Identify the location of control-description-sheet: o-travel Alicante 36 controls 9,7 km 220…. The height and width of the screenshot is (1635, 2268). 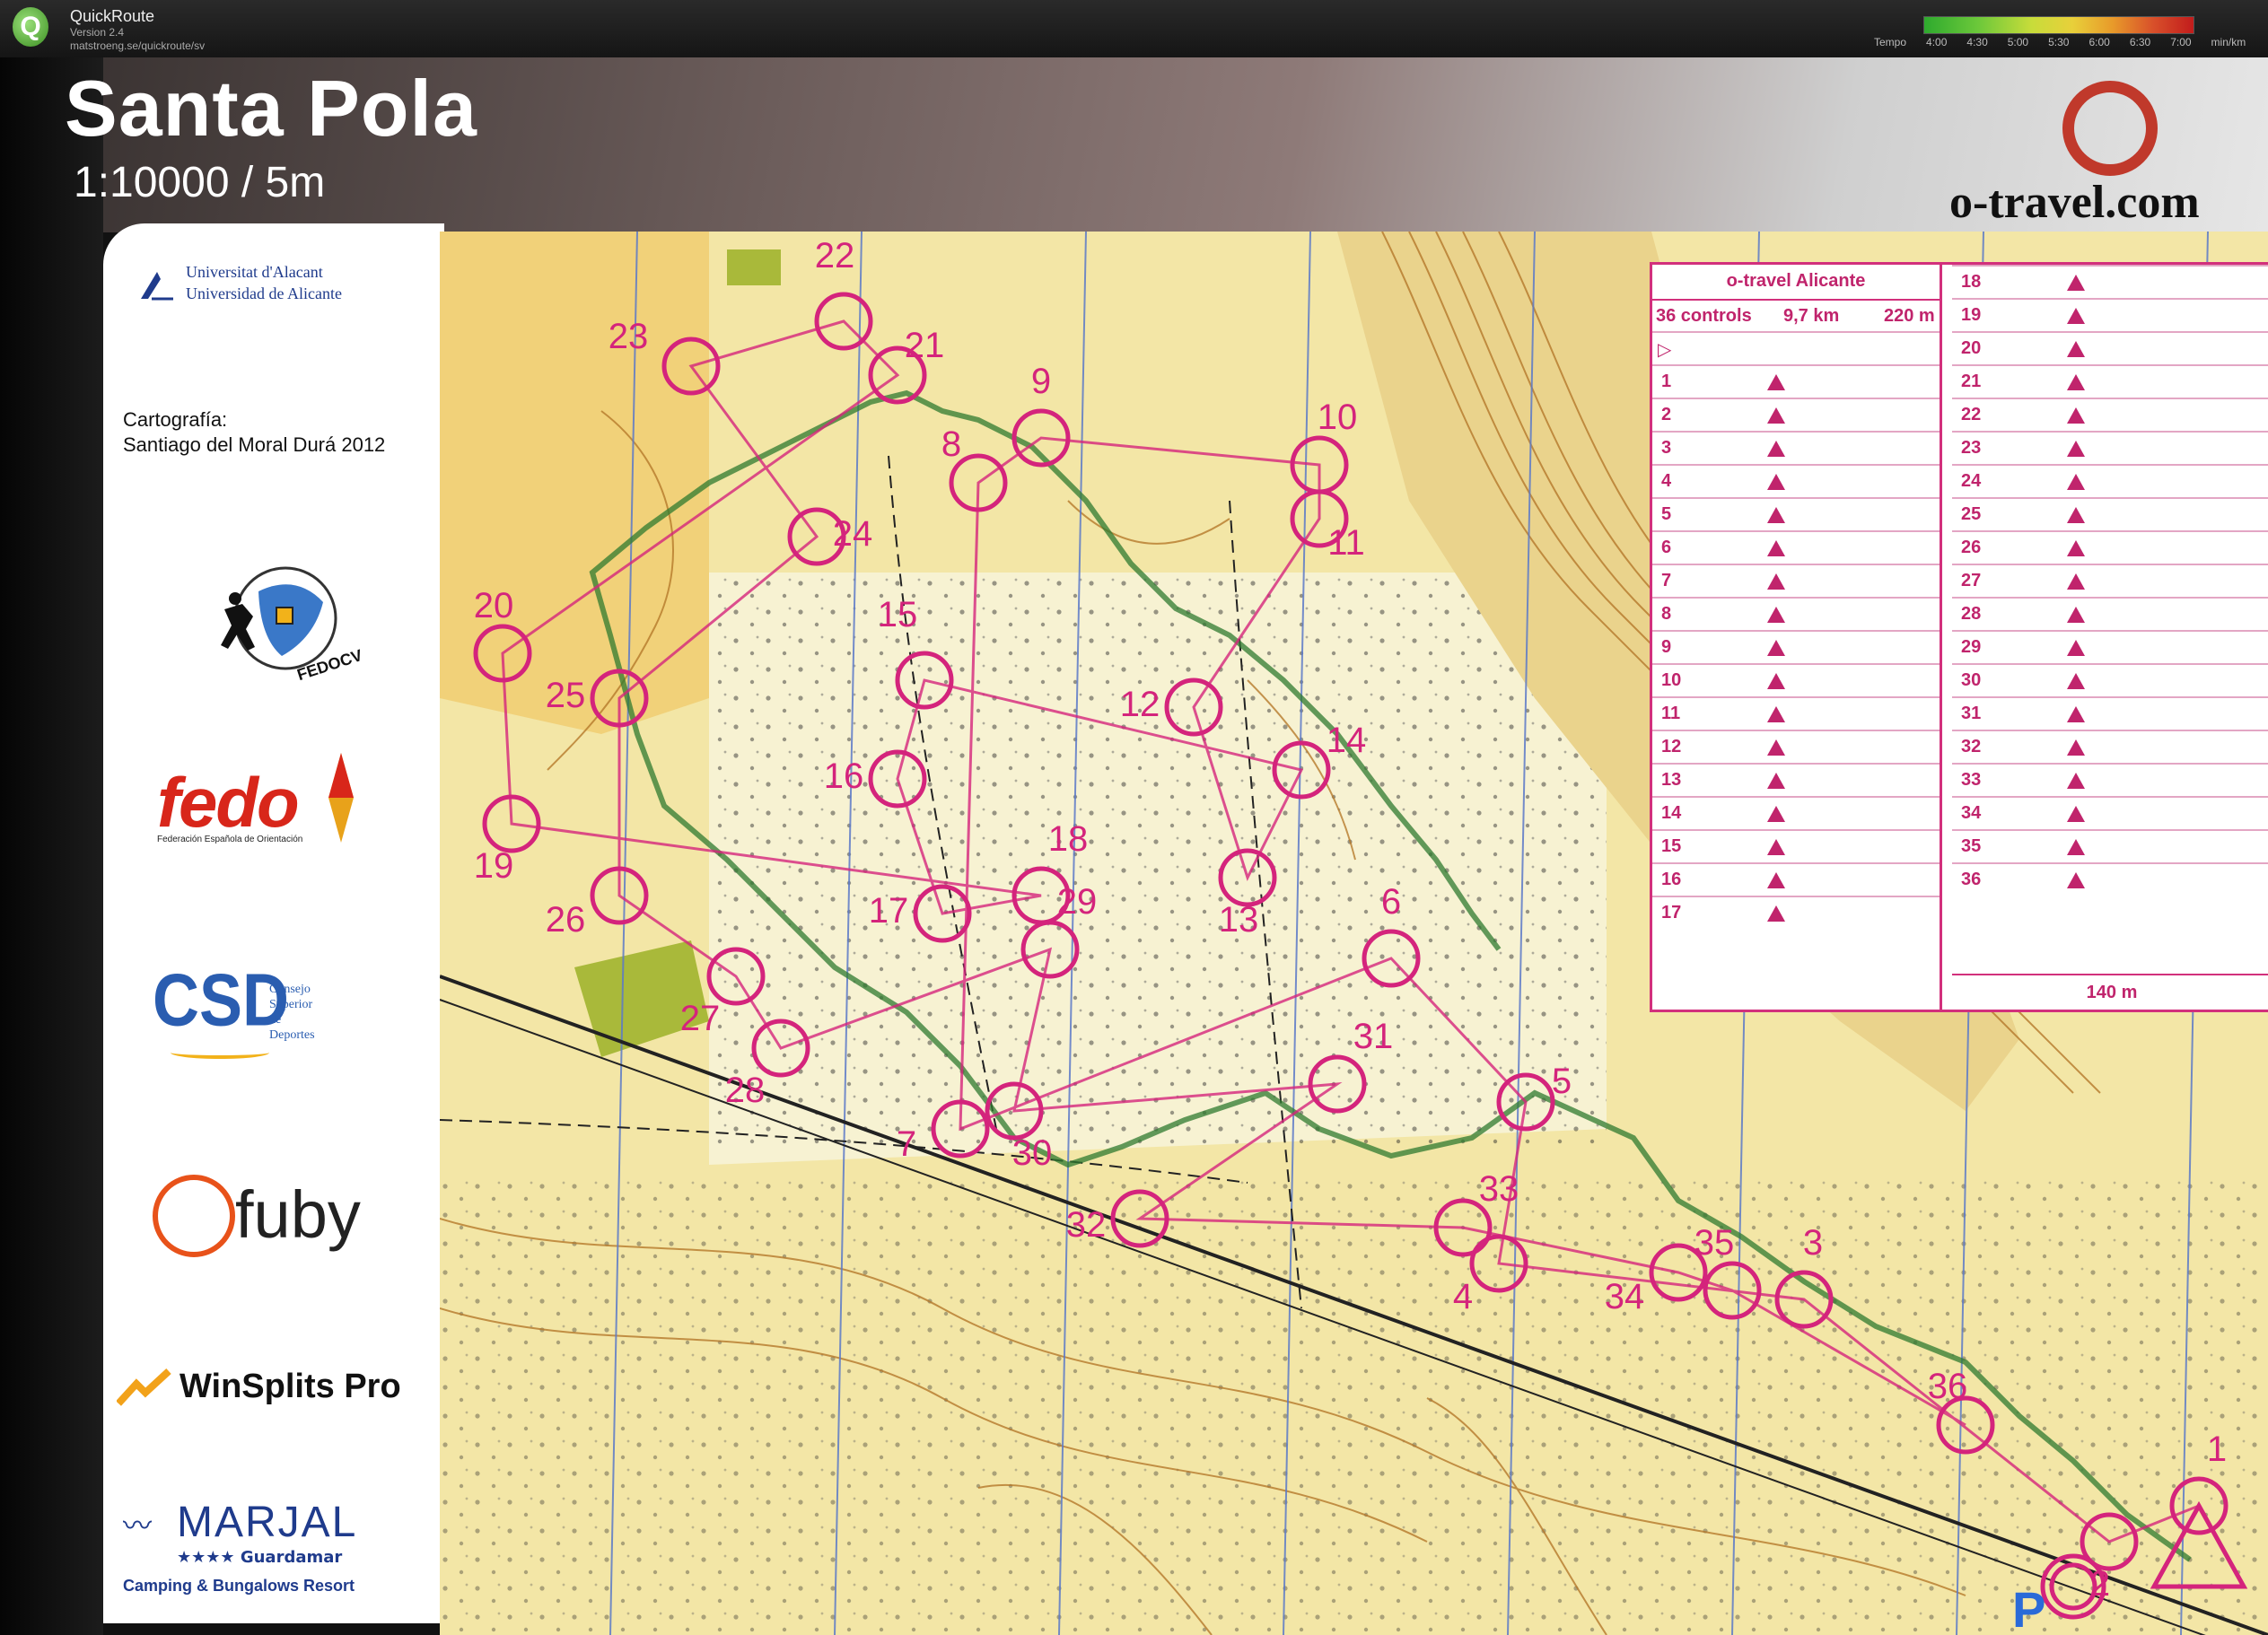
(1959, 637).